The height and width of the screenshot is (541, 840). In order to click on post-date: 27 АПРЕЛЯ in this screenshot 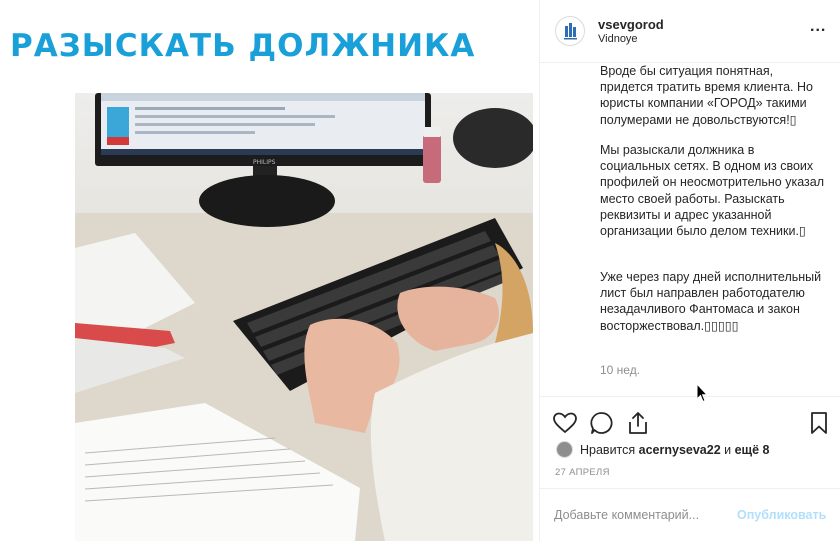, I will do `click(582, 472)`.